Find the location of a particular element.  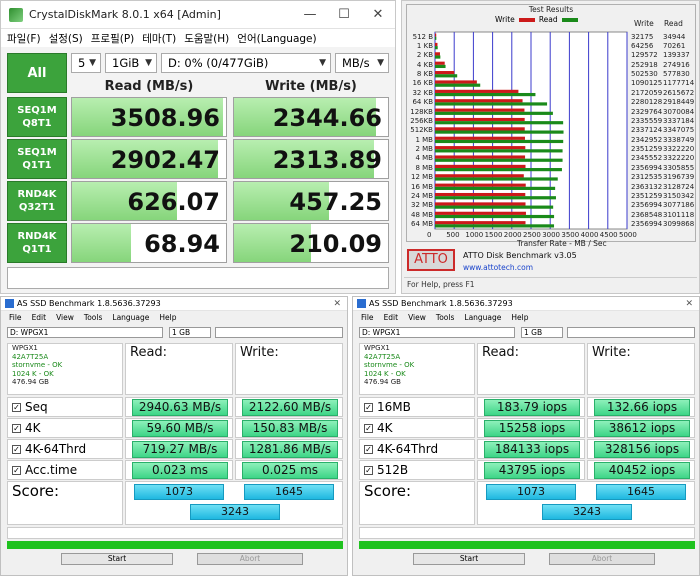

write-value-label: 2368548 is located at coordinates (647, 214).